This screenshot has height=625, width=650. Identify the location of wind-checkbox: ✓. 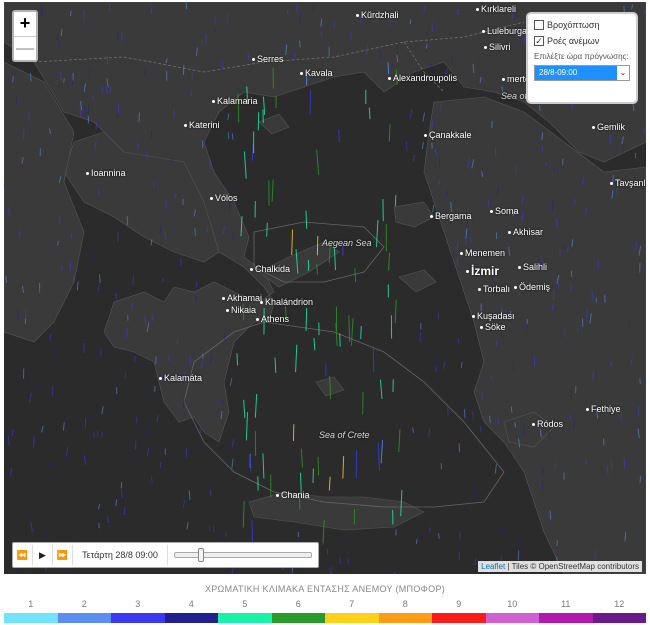
(539, 41).